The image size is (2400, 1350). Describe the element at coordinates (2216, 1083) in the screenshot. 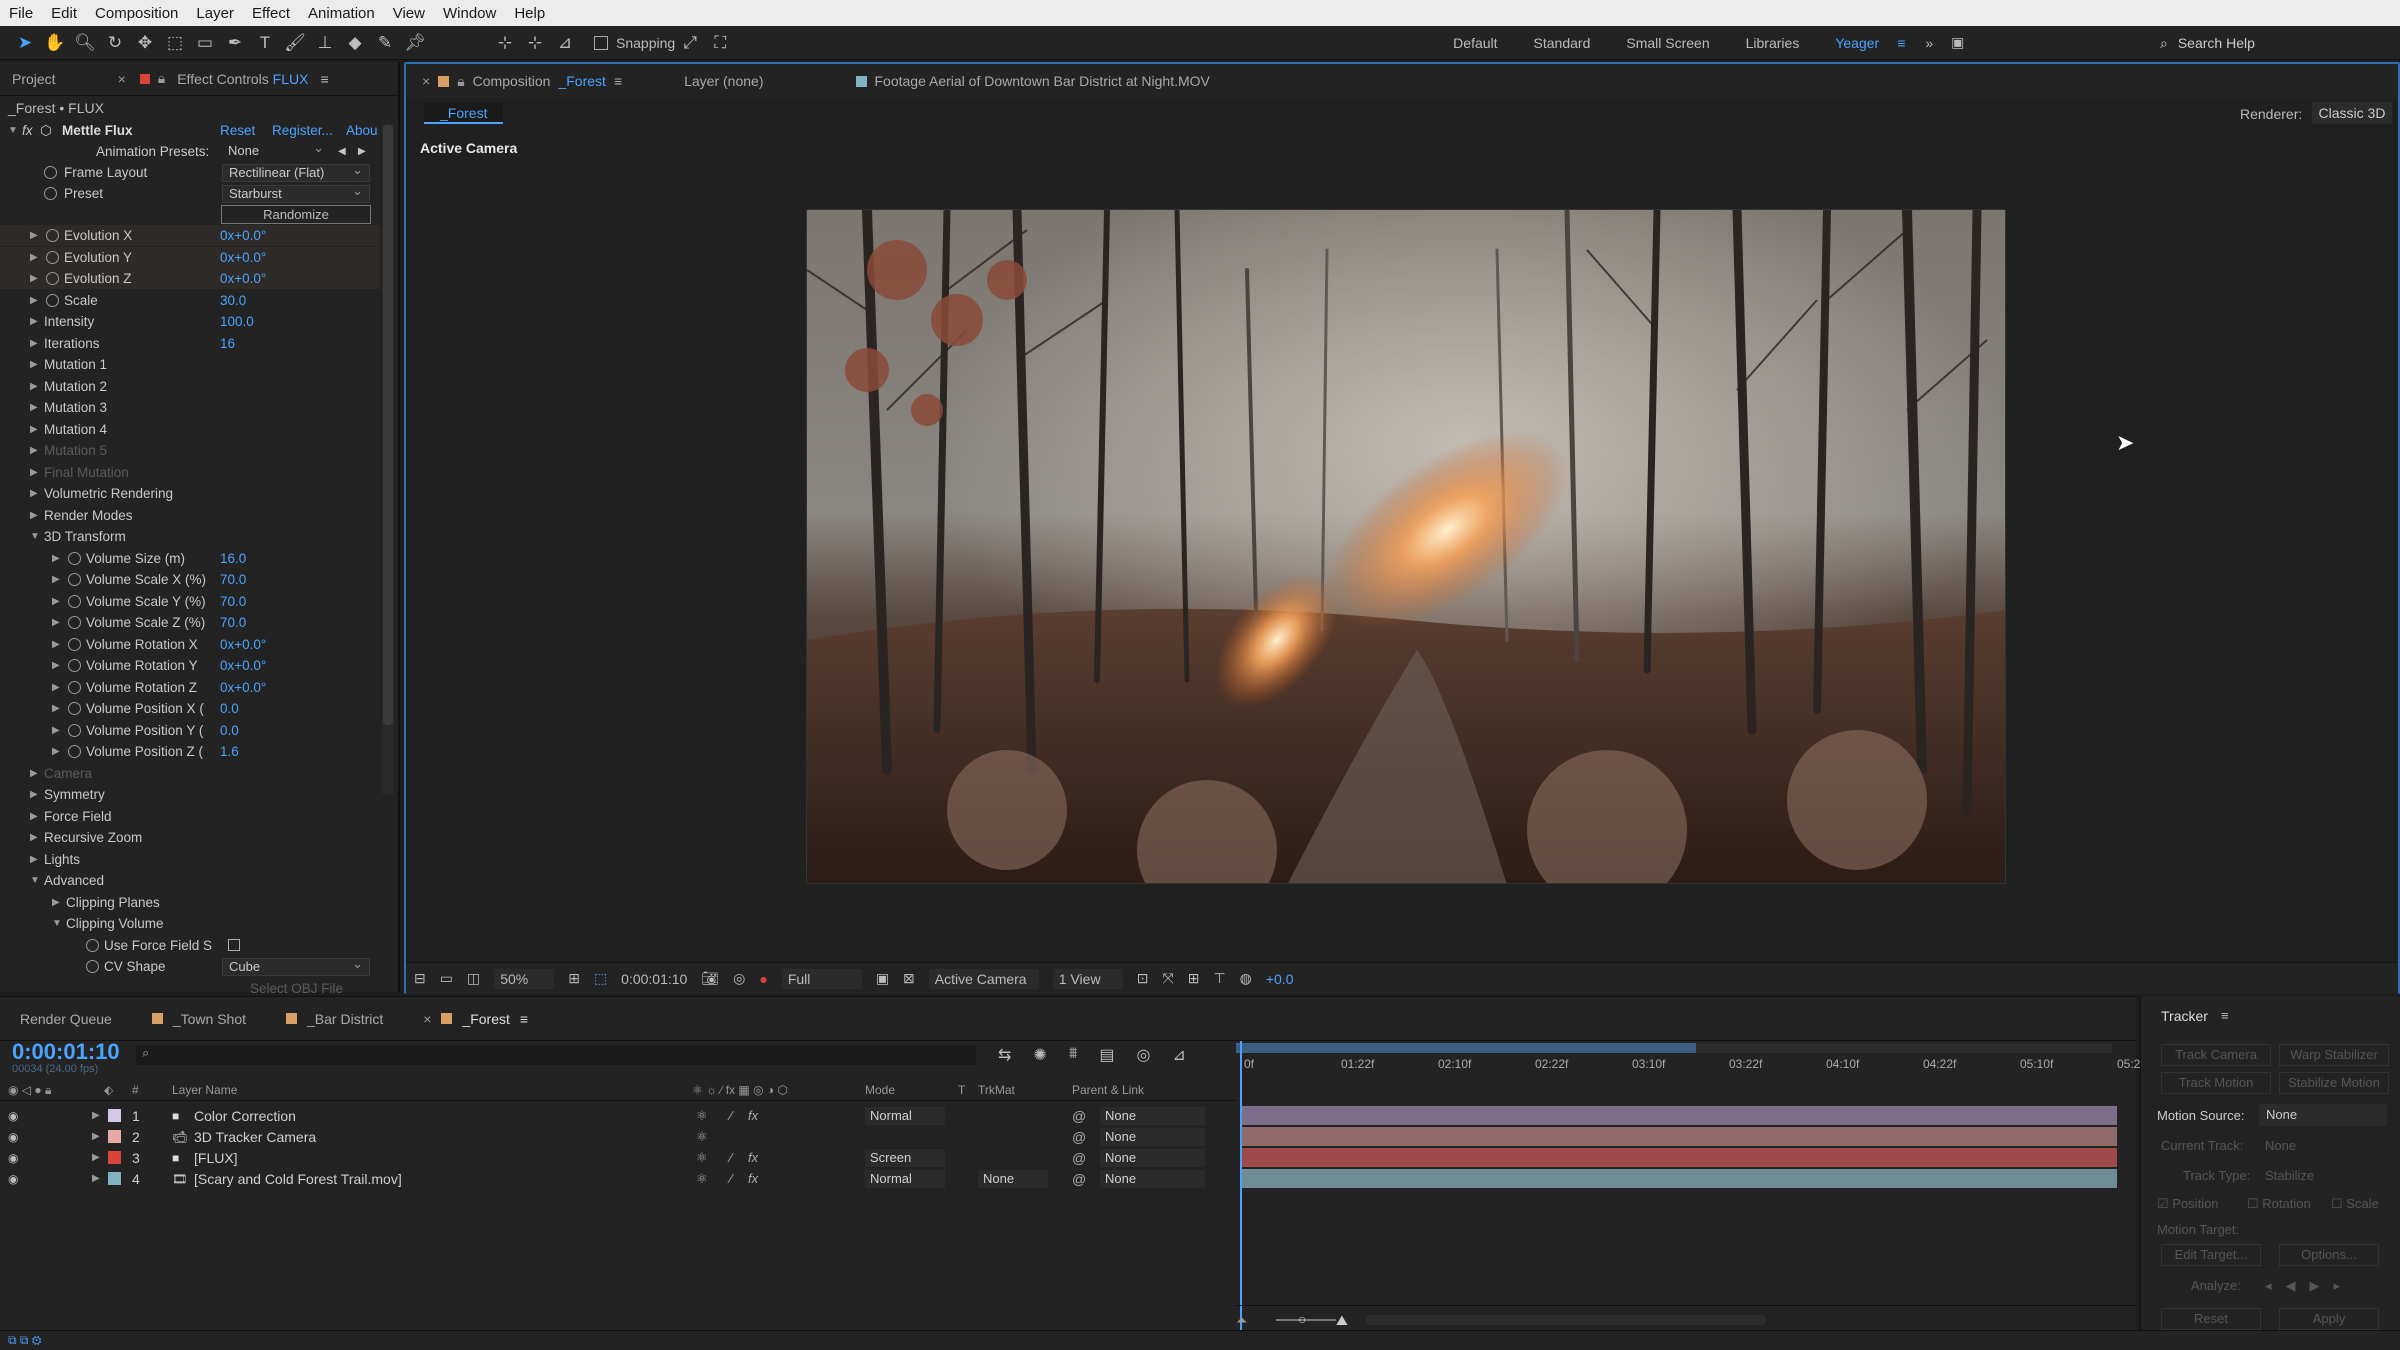

I see `track-motion-button: Track Motion` at that location.